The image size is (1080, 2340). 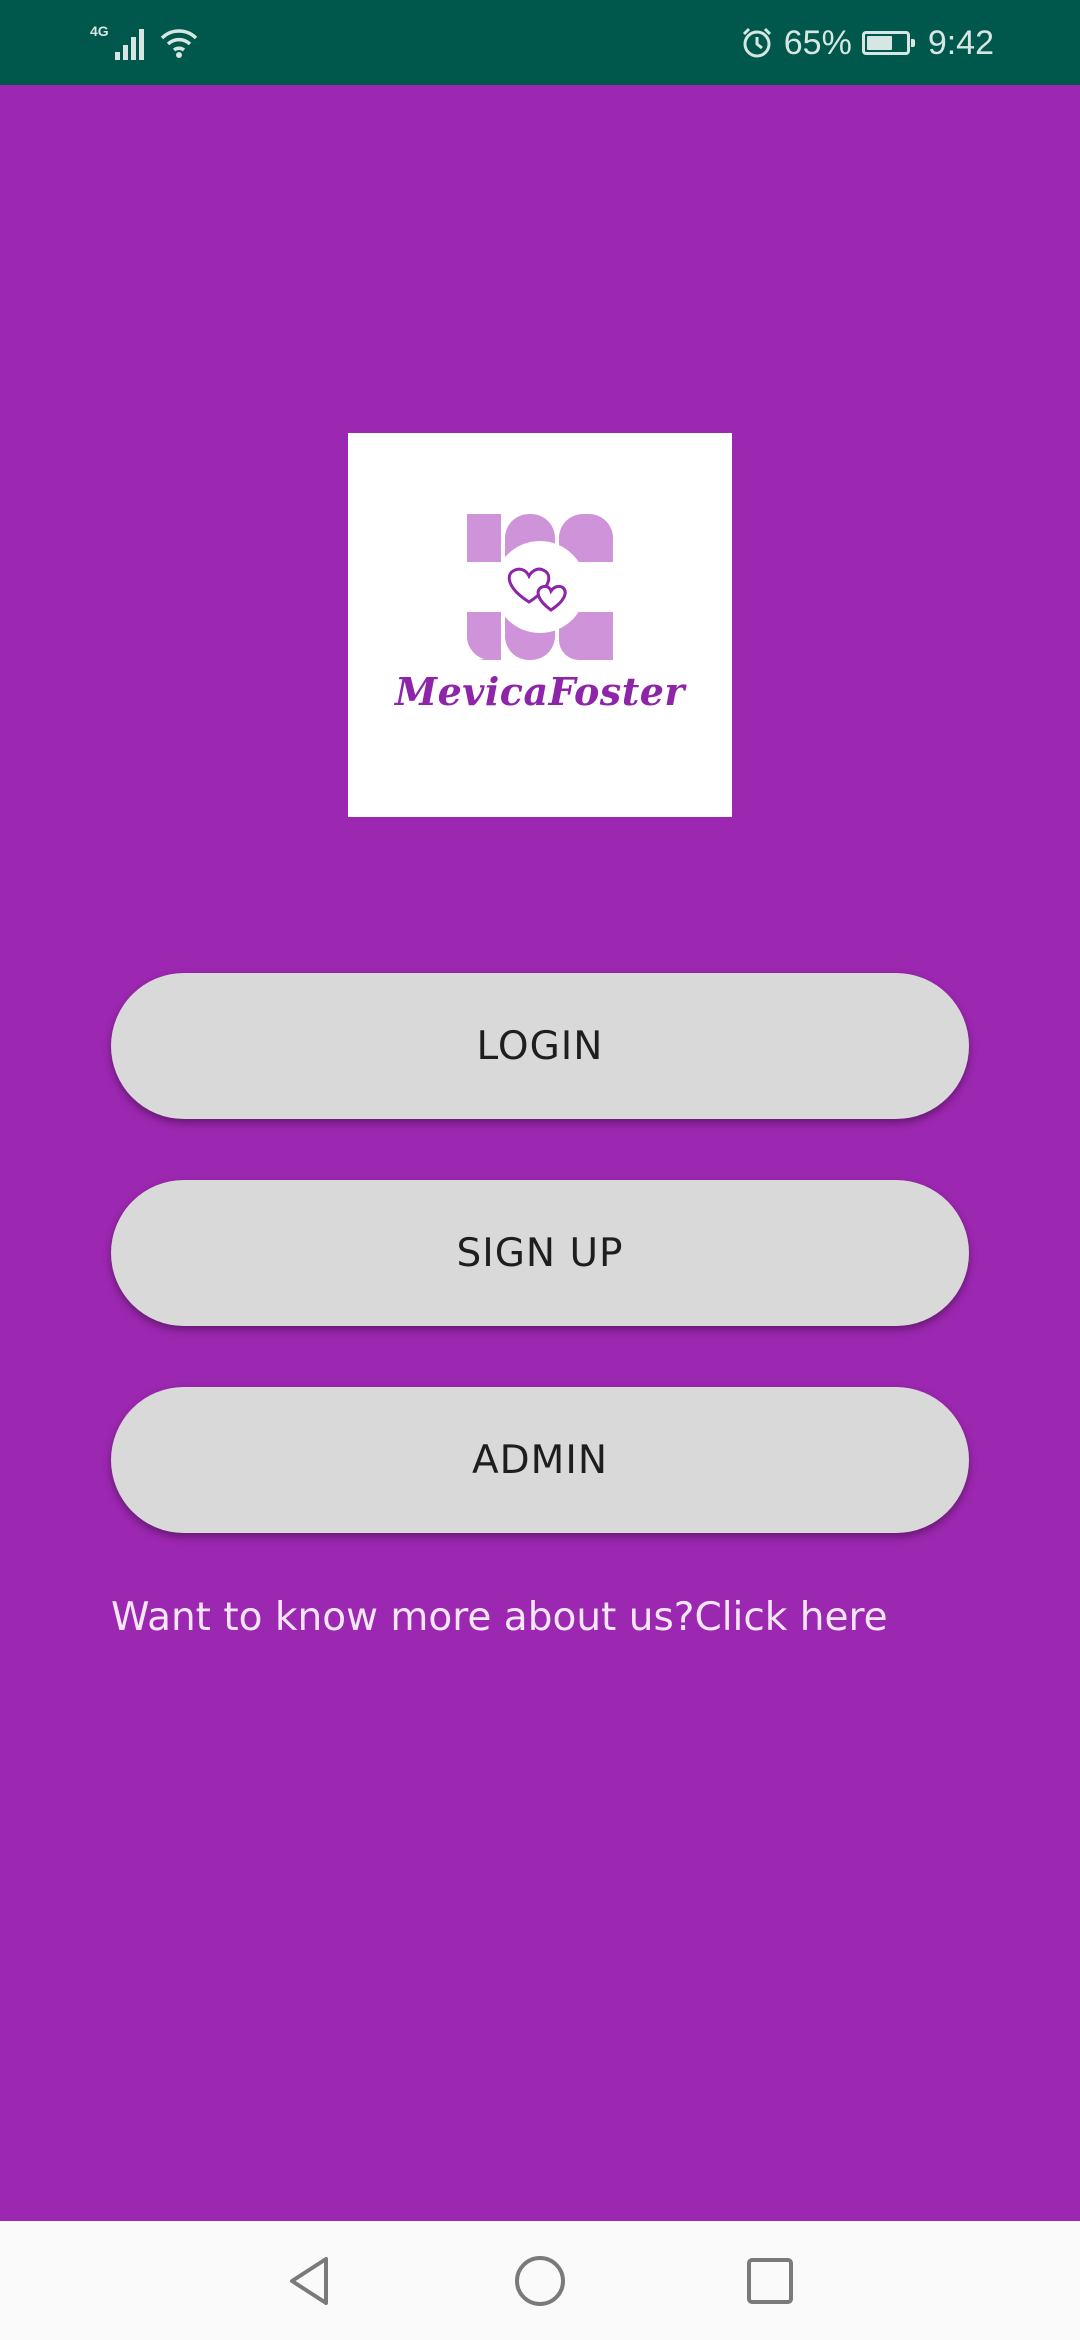 What do you see at coordinates (499, 1617) in the screenshot?
I see `about-us-link: Want to know more about us?Click here` at bounding box center [499, 1617].